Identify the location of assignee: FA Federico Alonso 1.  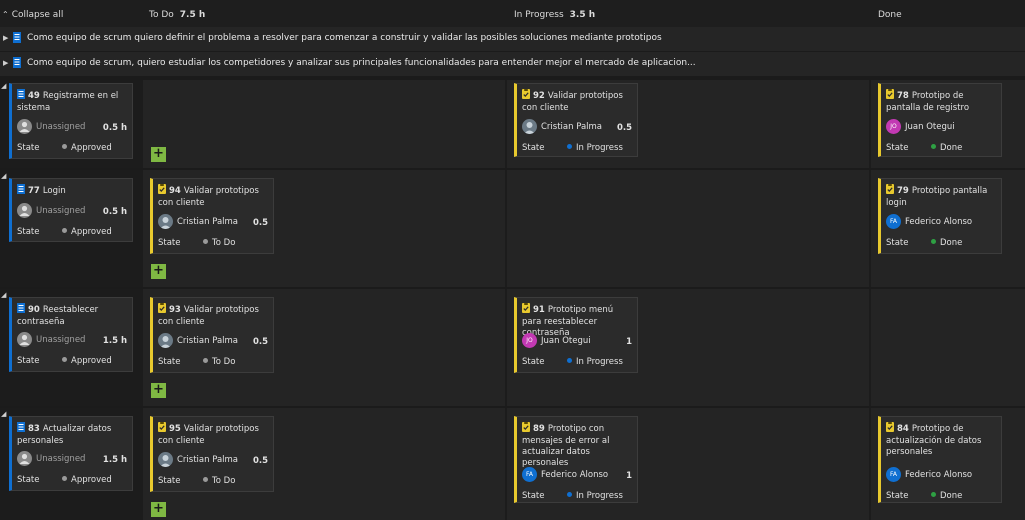
(577, 475).